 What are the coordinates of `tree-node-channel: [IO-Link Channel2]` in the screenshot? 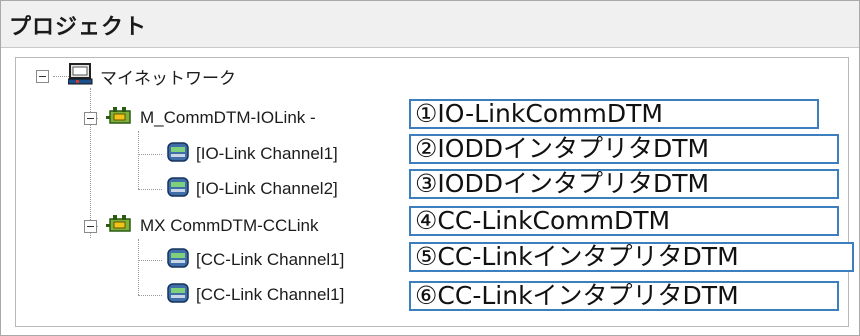 It's located at (252, 189).